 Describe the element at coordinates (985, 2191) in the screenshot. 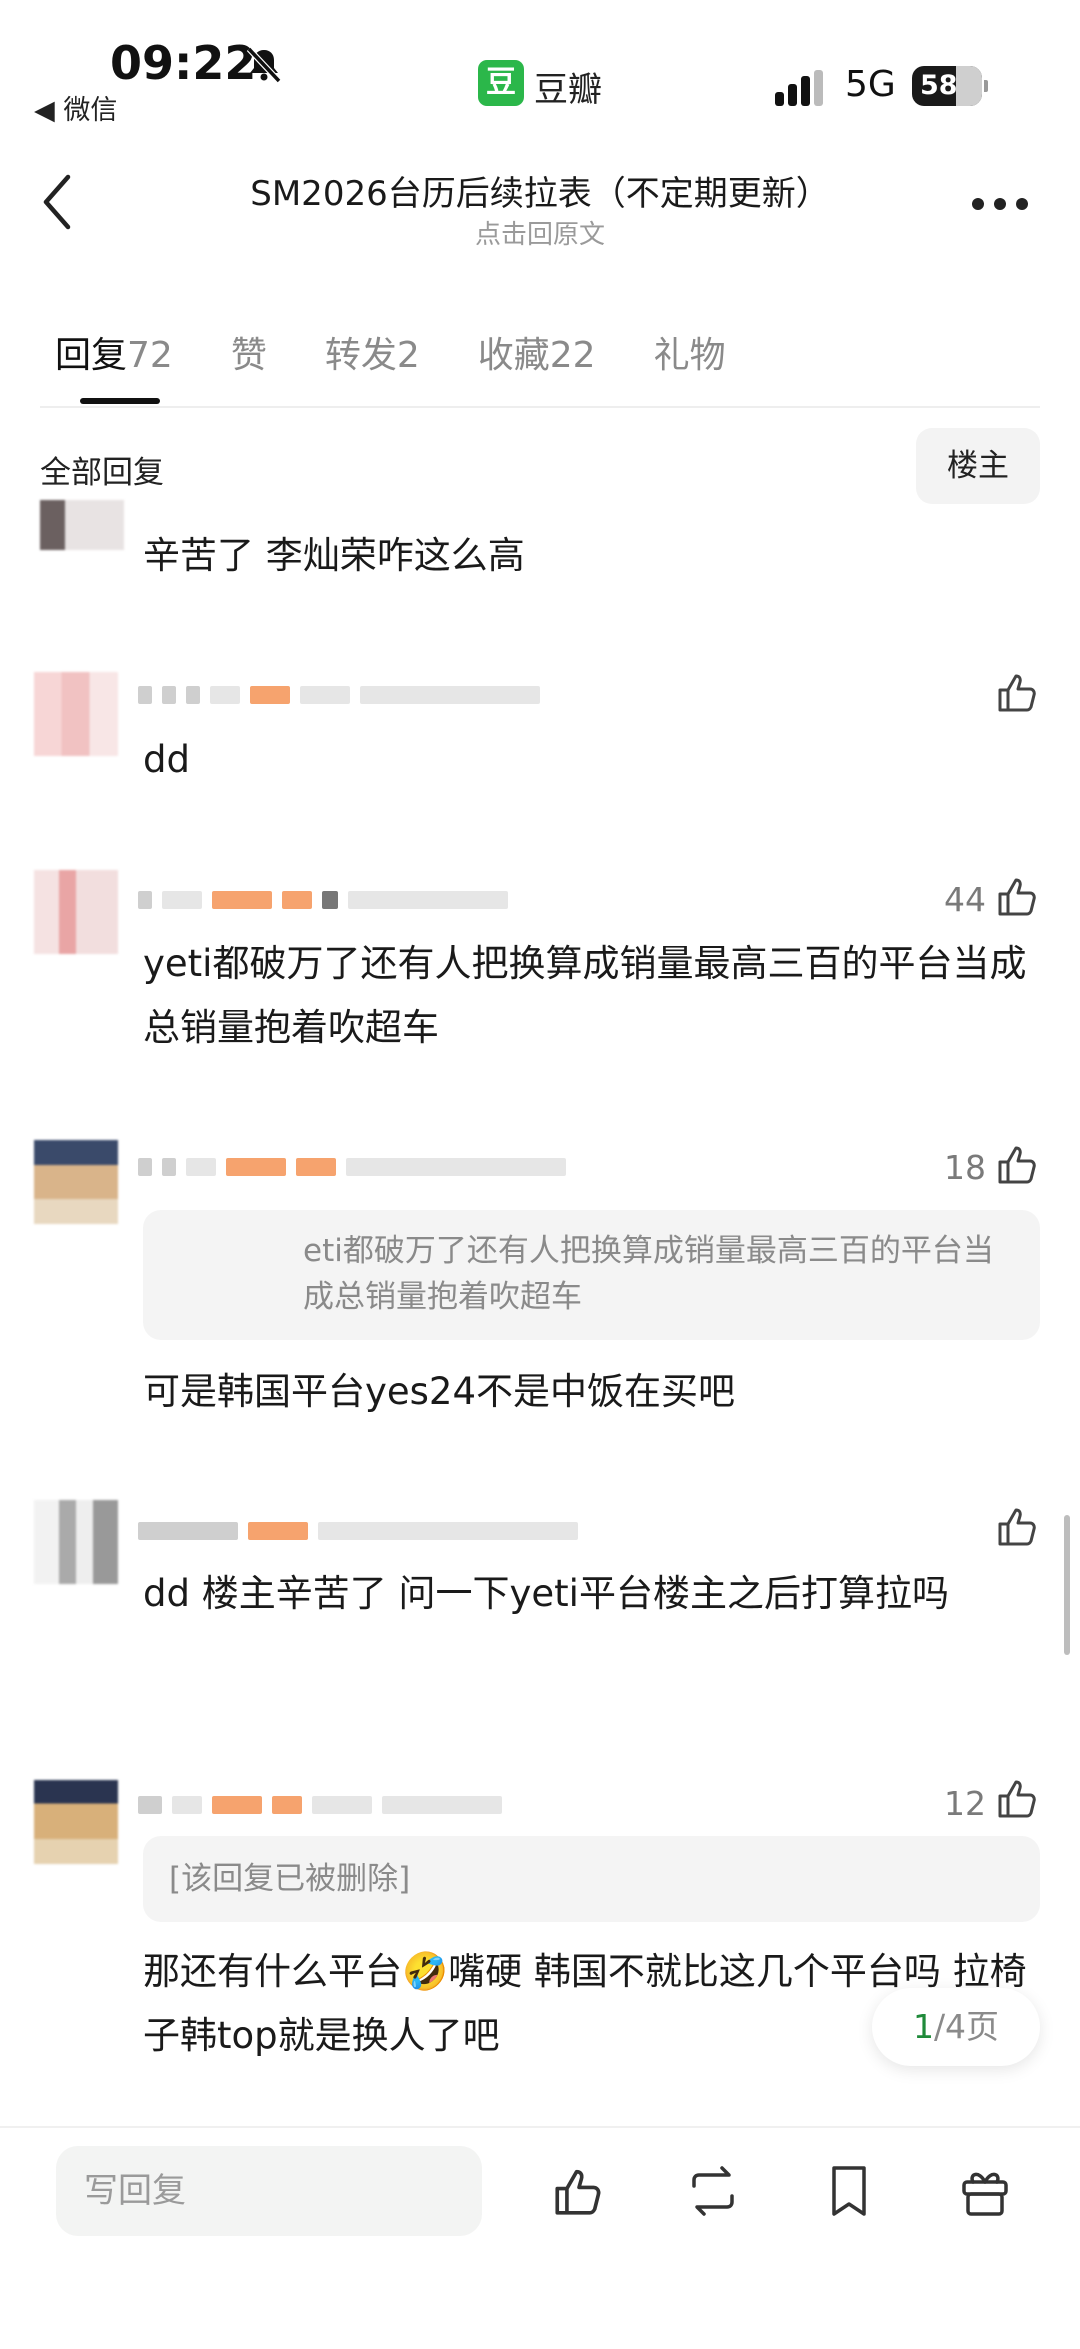

I see `gift-icon` at that location.